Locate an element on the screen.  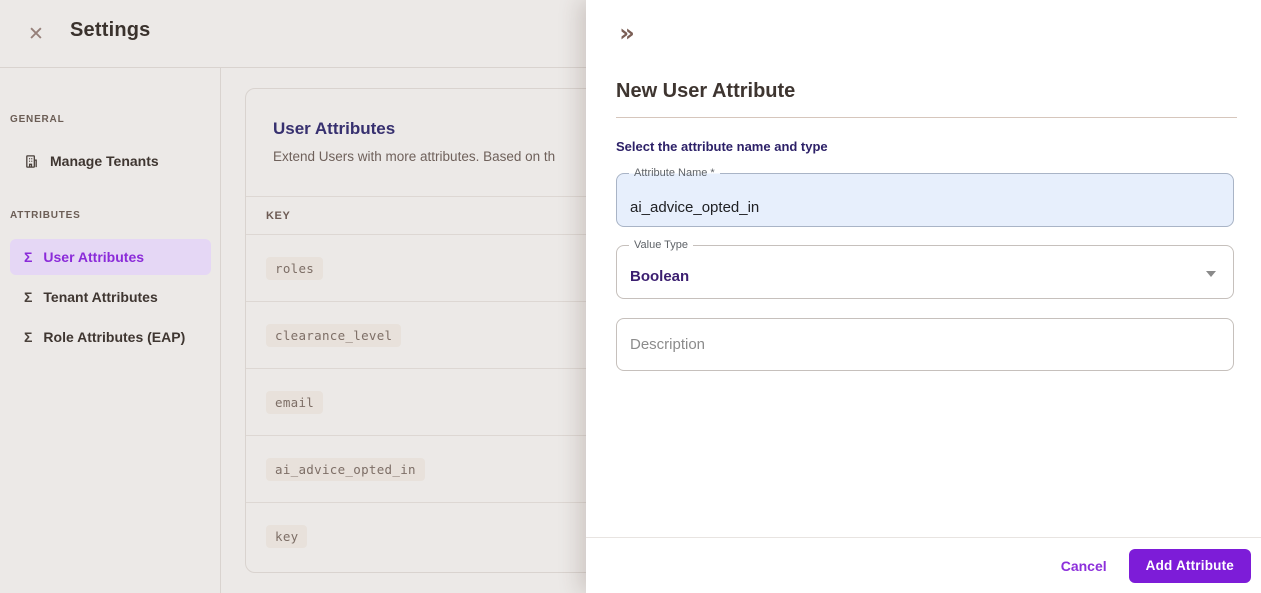
attribute-name-input is located at coordinates (925, 200).